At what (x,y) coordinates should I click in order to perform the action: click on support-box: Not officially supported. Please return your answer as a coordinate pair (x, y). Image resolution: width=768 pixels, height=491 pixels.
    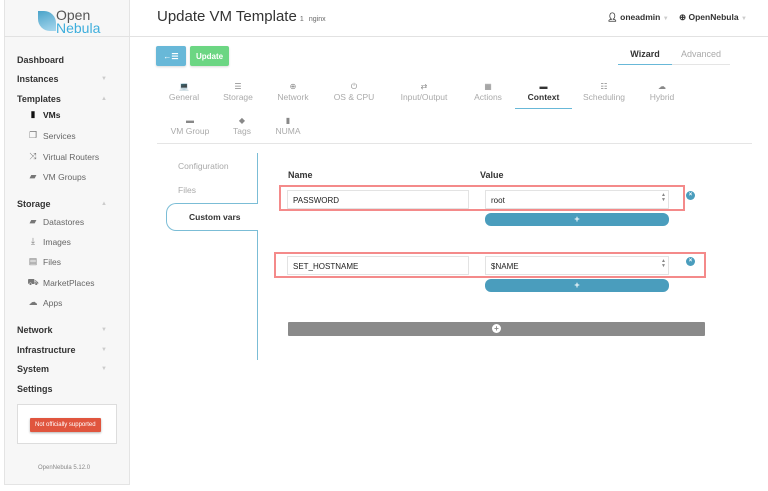
    Looking at the image, I should click on (67, 424).